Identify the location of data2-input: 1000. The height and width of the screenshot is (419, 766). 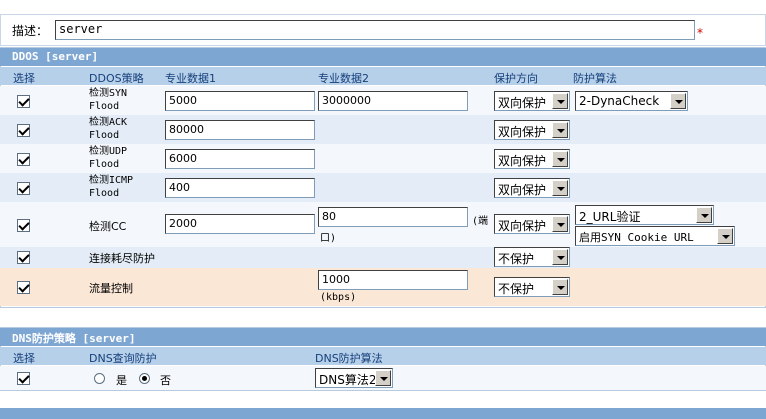
(393, 280).